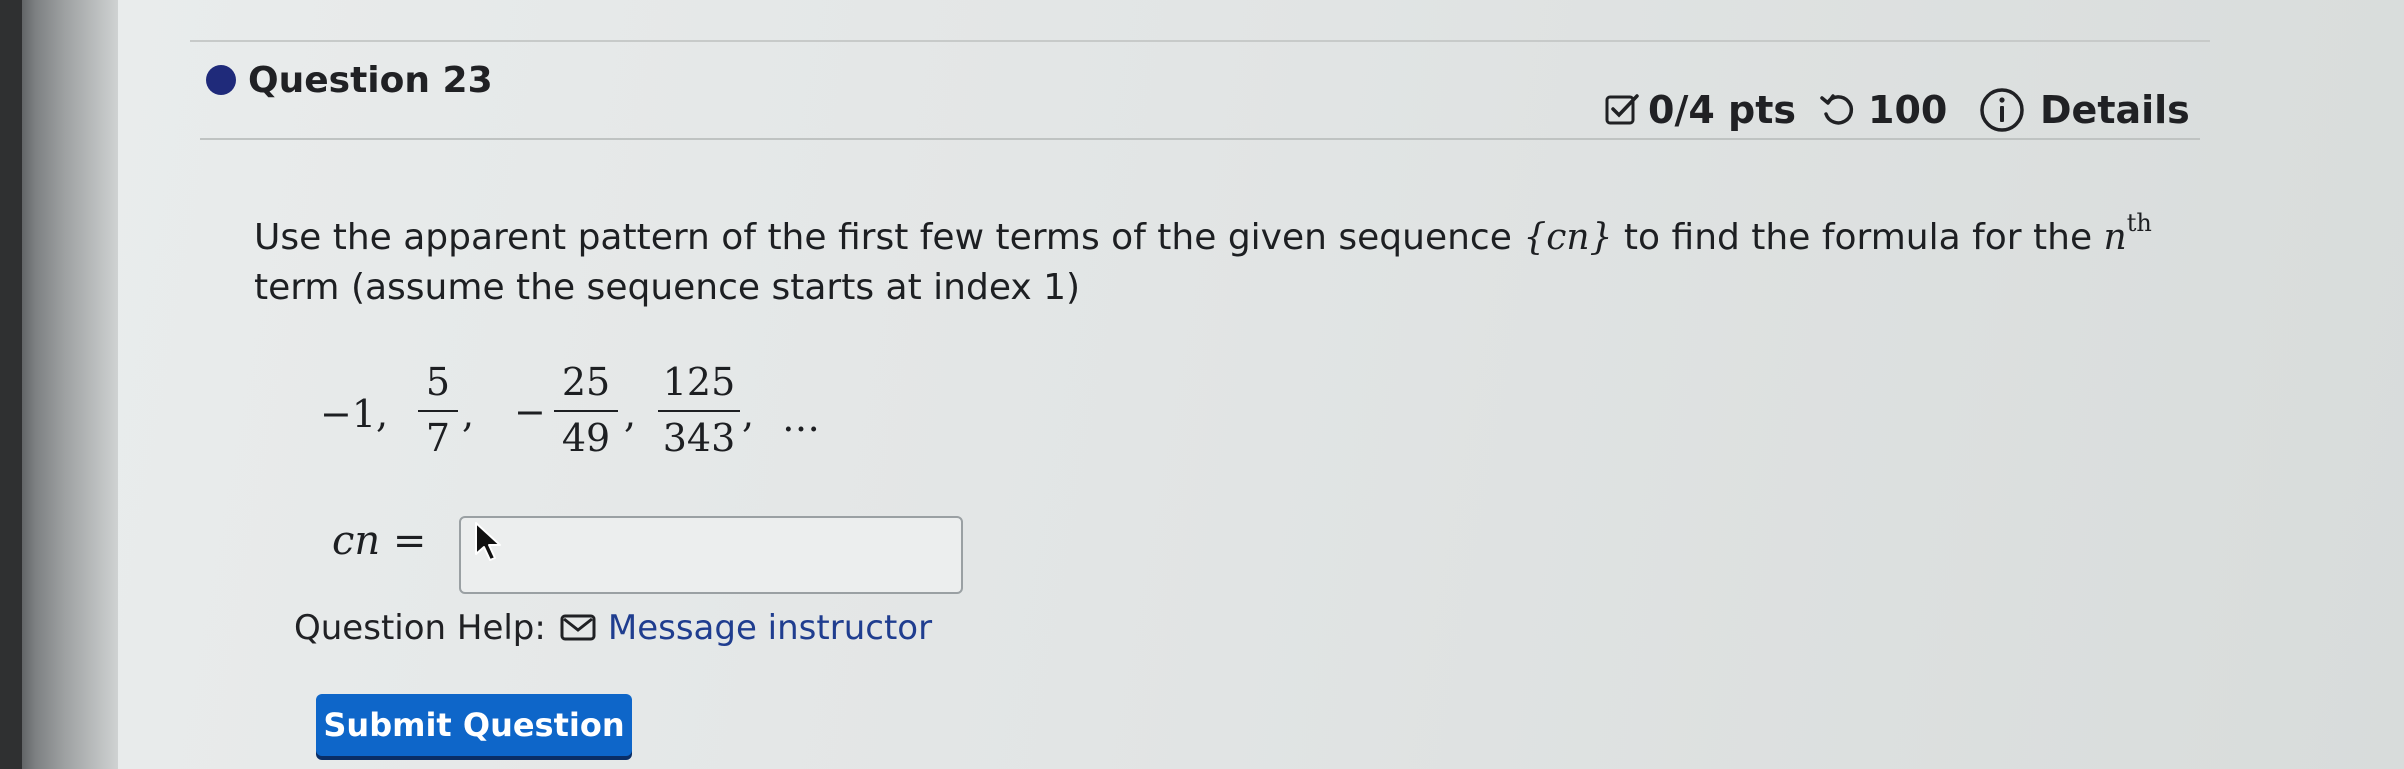 The height and width of the screenshot is (769, 2404). What do you see at coordinates (438, 438) in the screenshot?
I see `term-2-denominator: 7` at bounding box center [438, 438].